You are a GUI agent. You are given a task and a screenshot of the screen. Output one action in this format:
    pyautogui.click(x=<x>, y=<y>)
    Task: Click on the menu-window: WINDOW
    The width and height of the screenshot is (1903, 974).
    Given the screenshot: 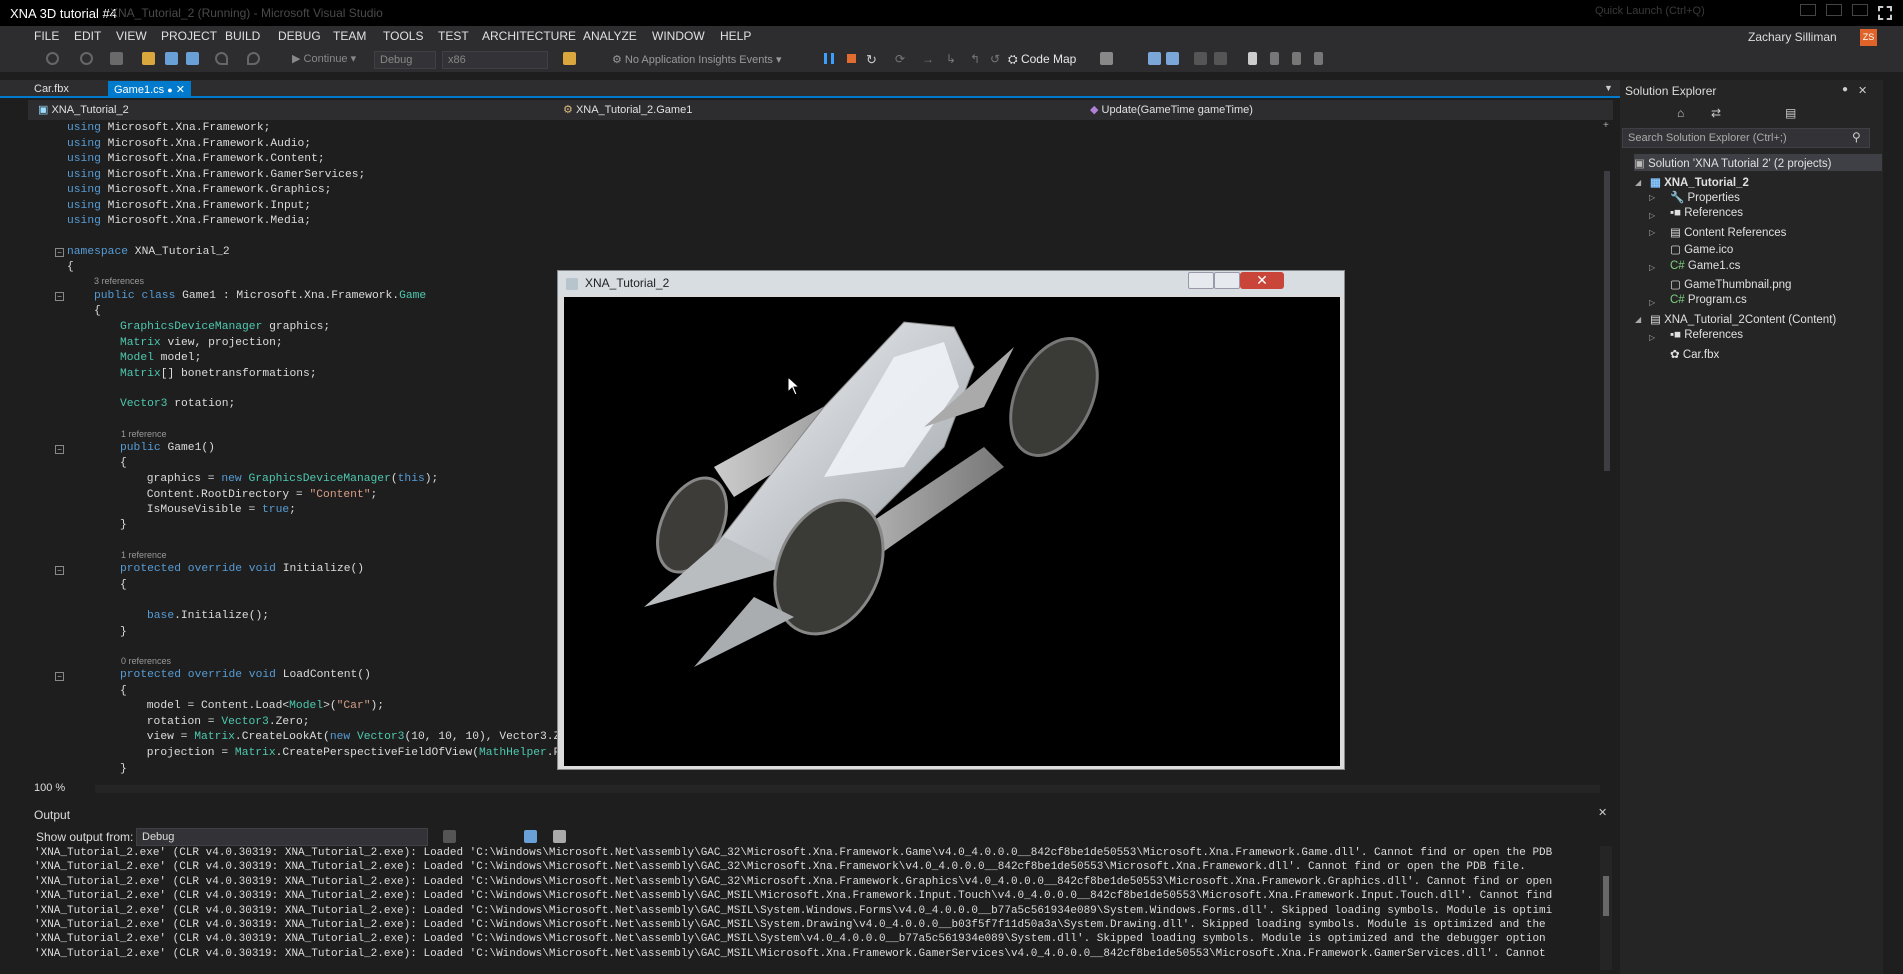 What is the action you would take?
    pyautogui.click(x=678, y=36)
    